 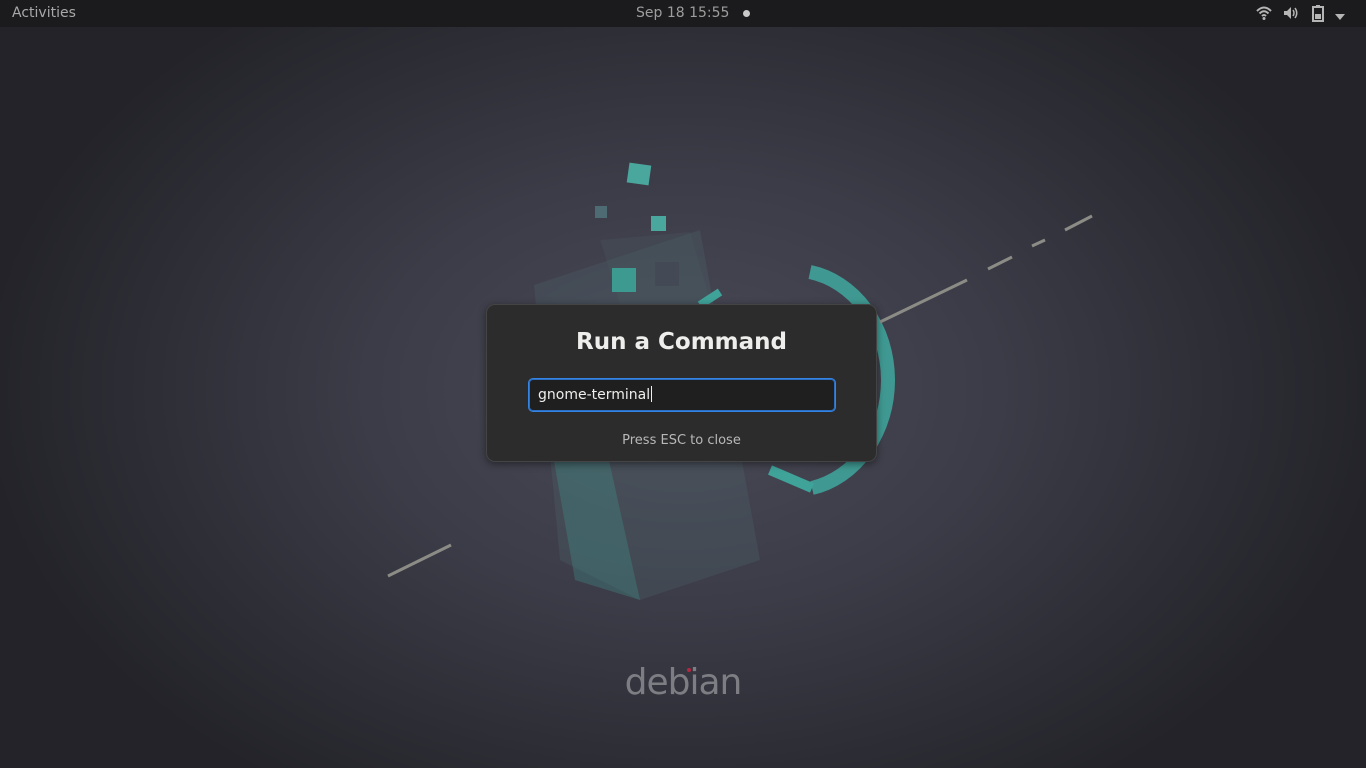 What do you see at coordinates (746, 13) in the screenshot?
I see `notification-dot-icon` at bounding box center [746, 13].